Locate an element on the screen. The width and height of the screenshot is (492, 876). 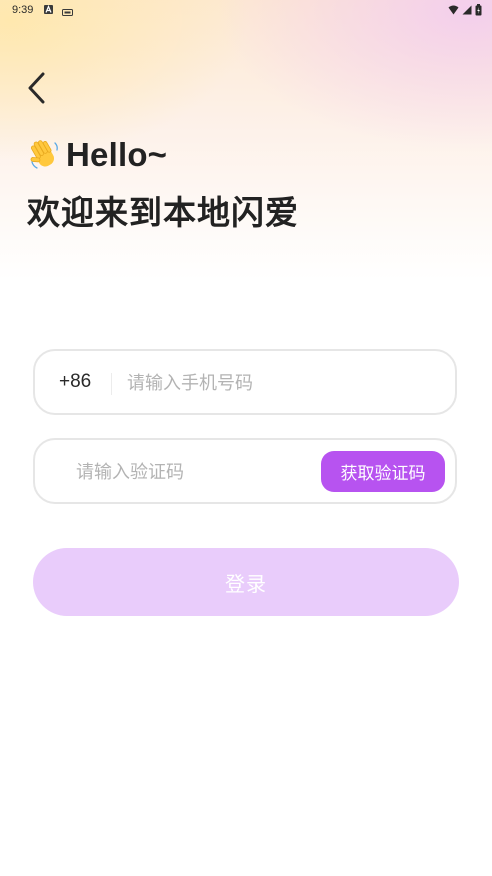
get-code-button: 获取验证码 is located at coordinates (383, 471).